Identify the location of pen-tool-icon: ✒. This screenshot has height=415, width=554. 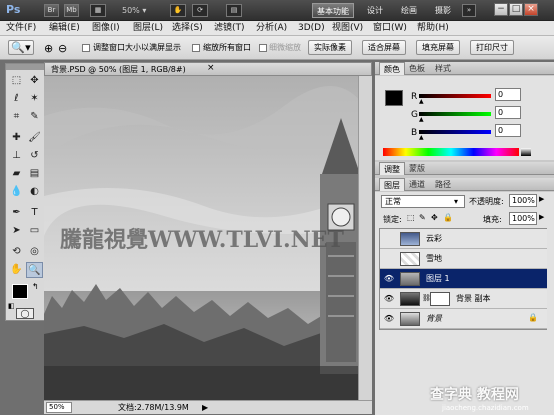
(16, 213).